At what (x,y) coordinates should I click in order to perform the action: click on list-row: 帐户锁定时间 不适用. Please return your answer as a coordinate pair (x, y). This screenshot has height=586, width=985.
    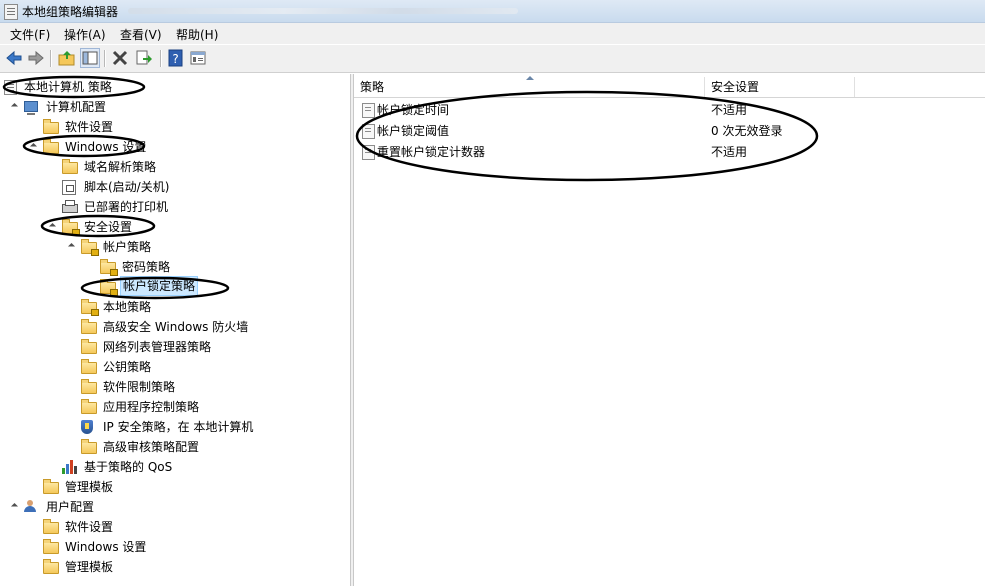
    Looking at the image, I should click on (669, 110).